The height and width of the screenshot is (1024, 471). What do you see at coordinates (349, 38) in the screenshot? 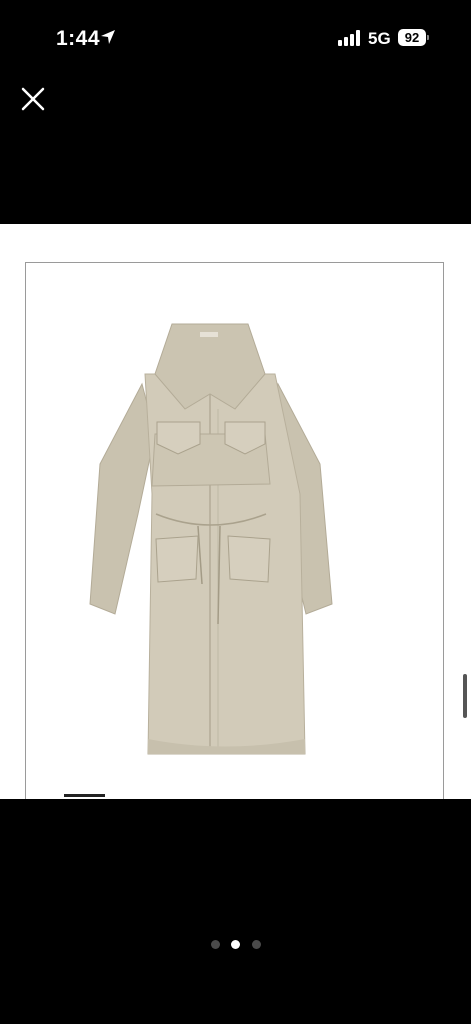
I see `signal-bars-icon` at bounding box center [349, 38].